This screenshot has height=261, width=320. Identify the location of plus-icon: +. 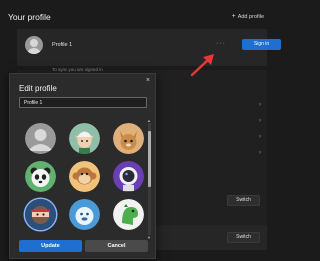
(233, 16).